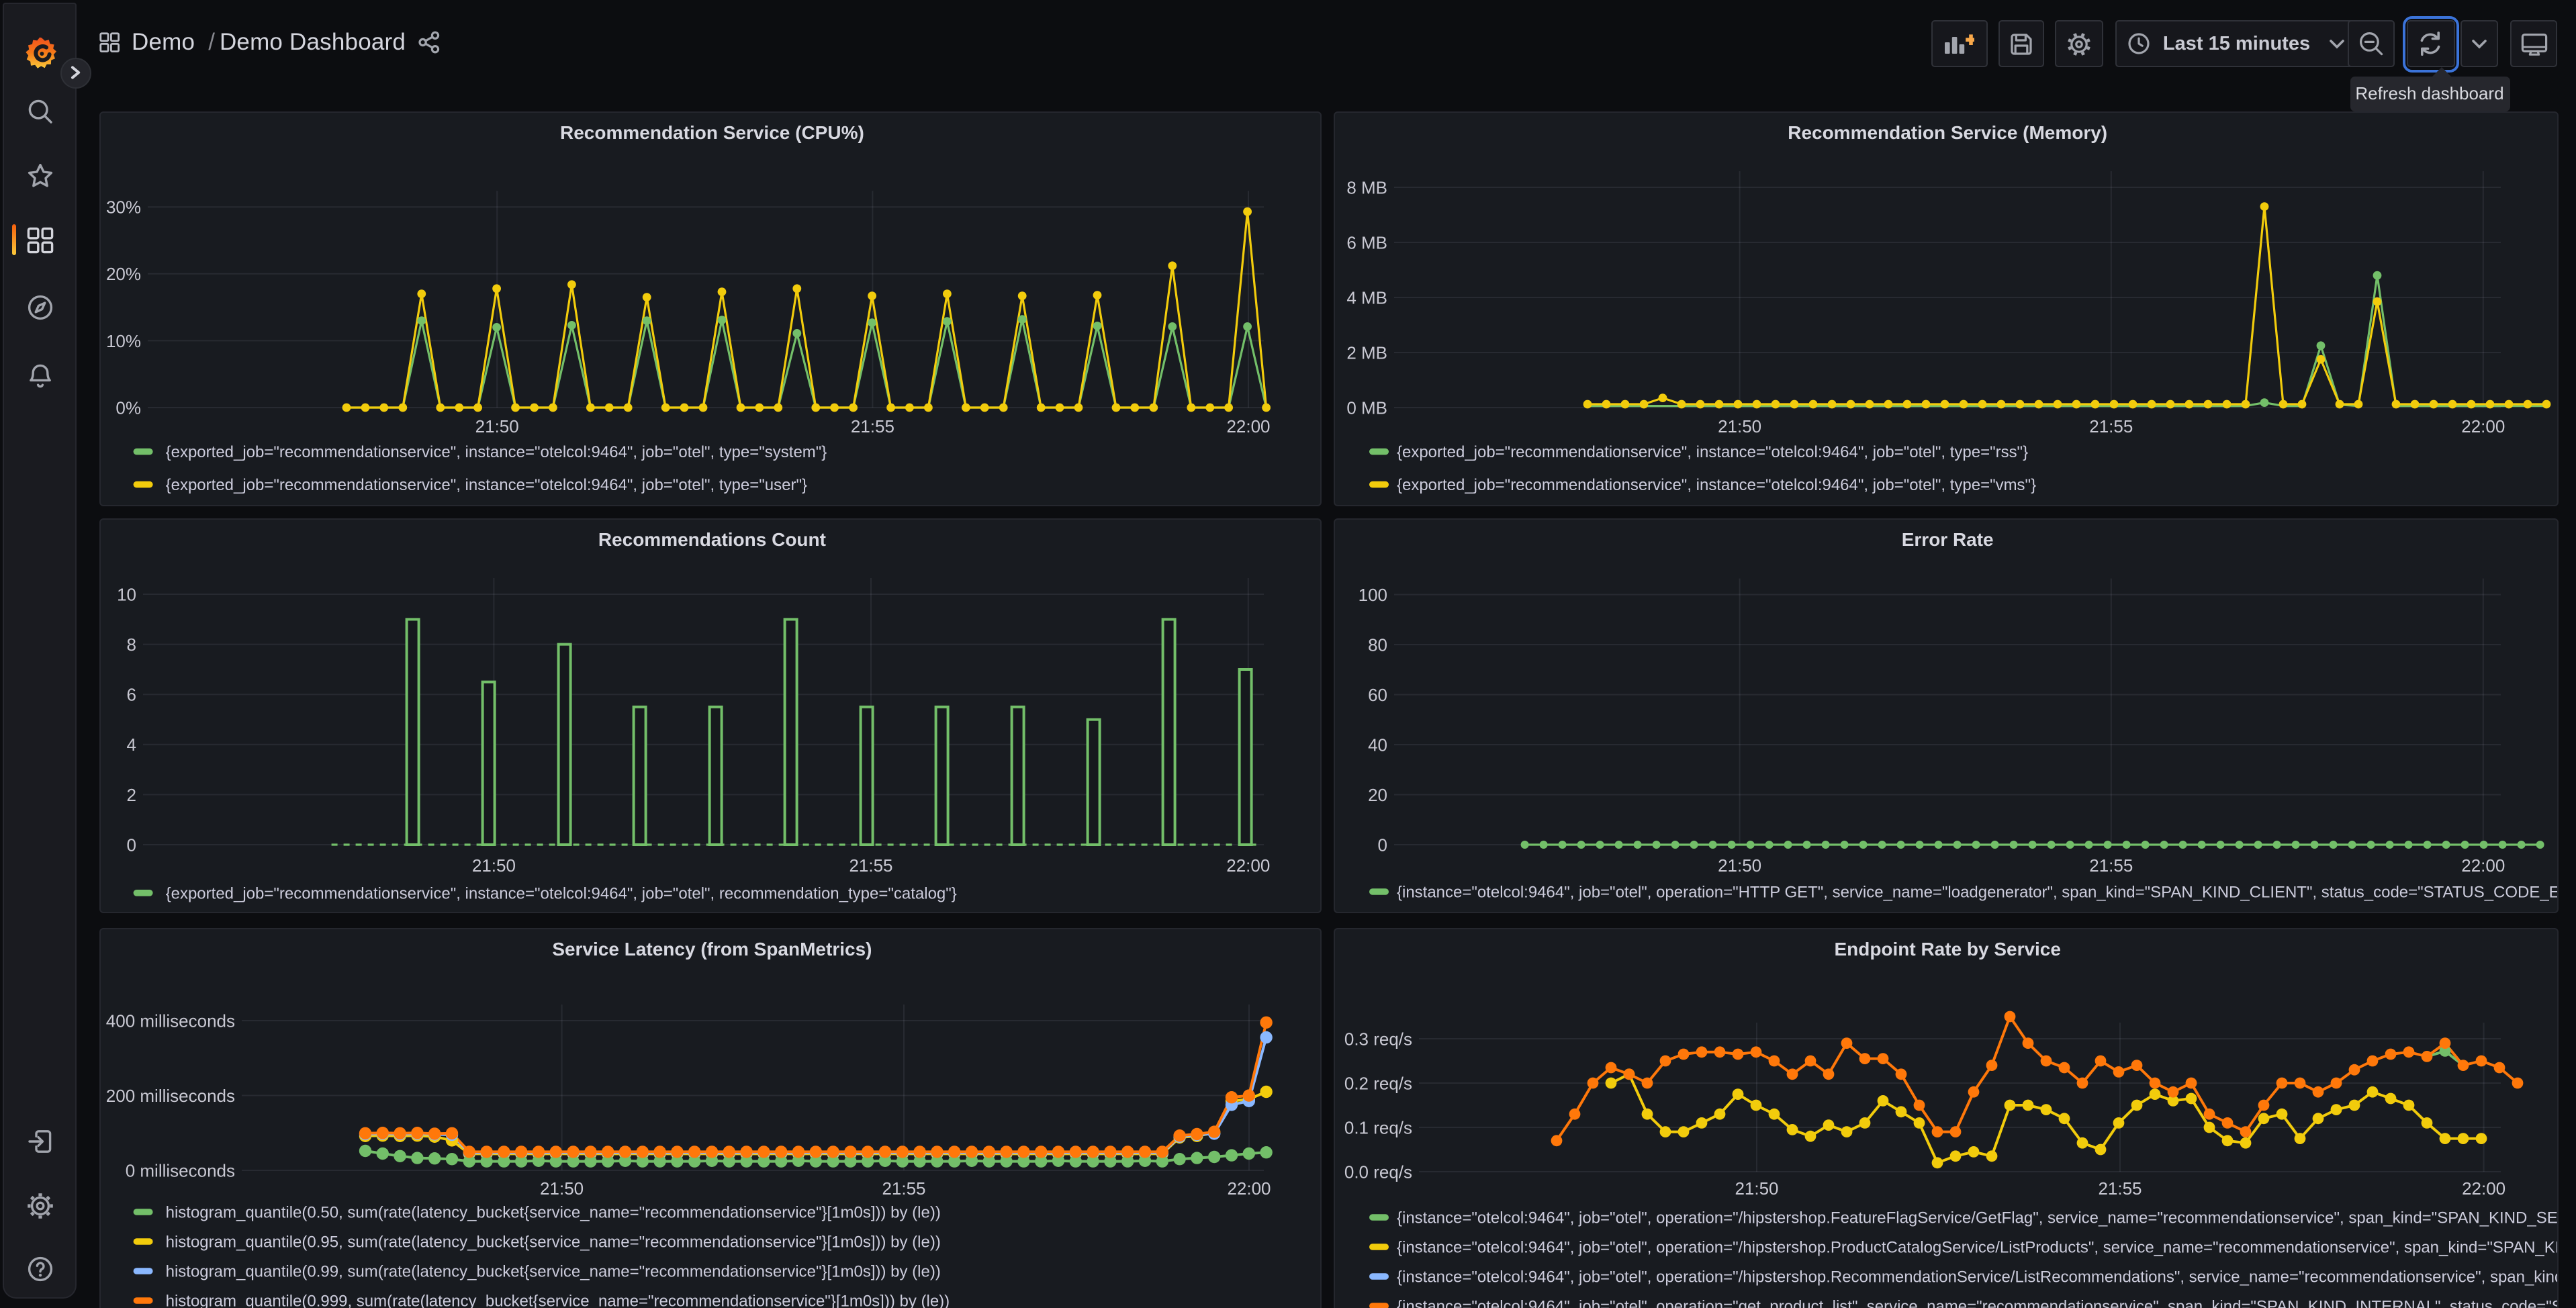 This screenshot has height=1308, width=2576. Describe the element at coordinates (131, 795) in the screenshot. I see `svg-text: 2` at that location.